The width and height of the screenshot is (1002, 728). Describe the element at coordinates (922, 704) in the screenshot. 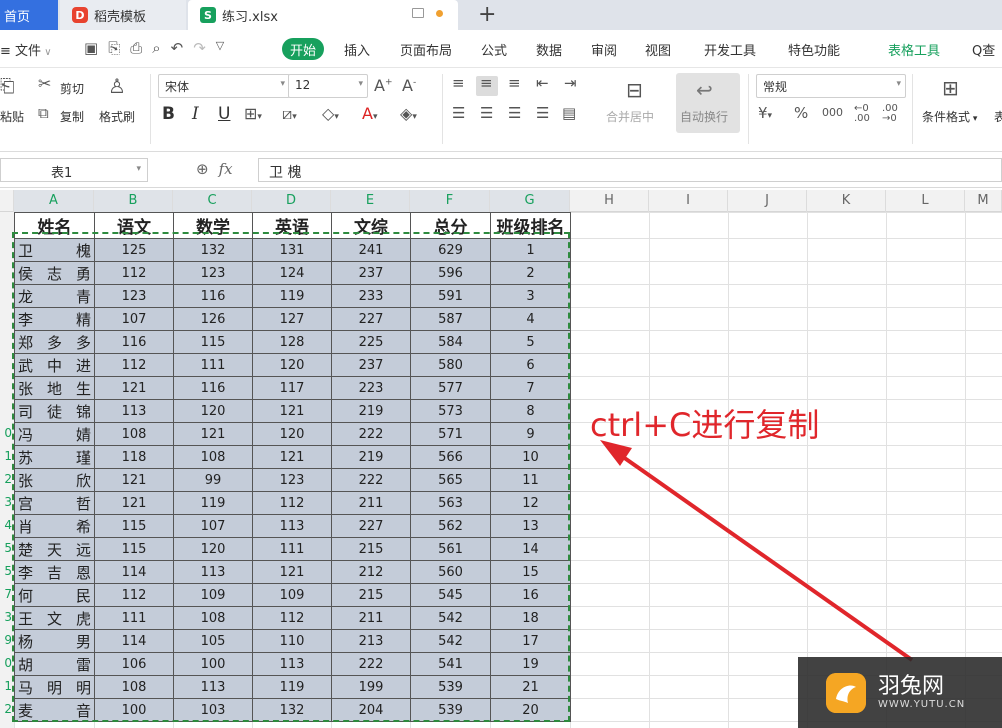

I see `watermark-url: WWW.YUTU.CN` at that location.